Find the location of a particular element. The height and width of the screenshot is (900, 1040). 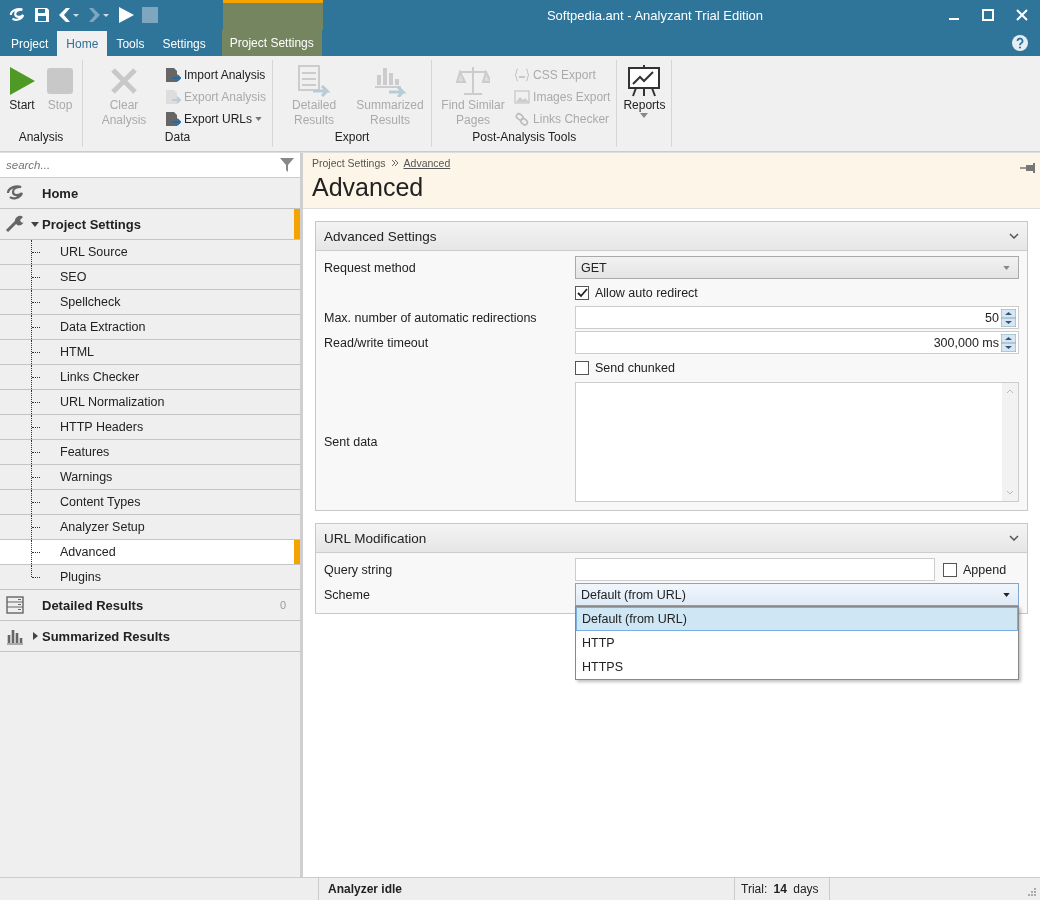

checkbox: Append is located at coordinates (975, 569).